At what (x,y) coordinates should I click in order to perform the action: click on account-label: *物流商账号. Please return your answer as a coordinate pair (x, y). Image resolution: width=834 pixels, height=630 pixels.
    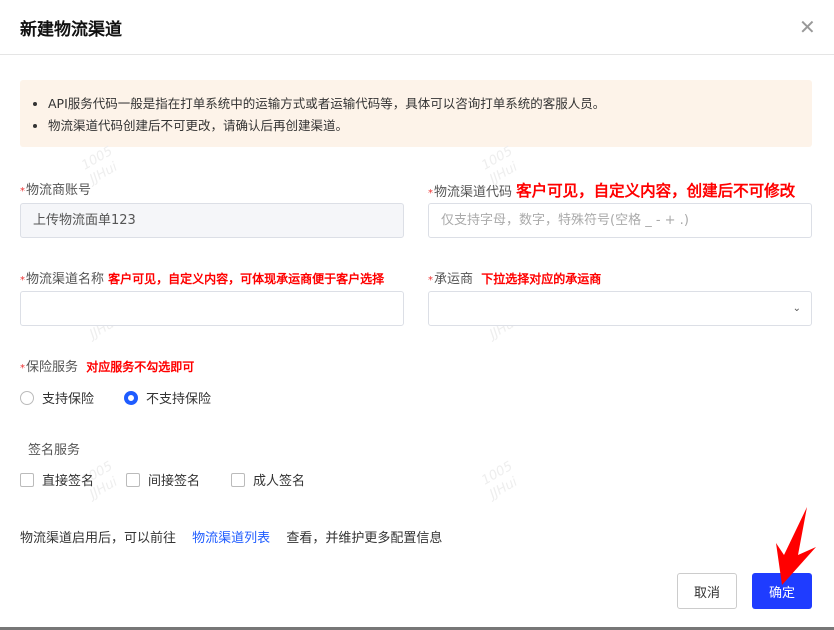
    Looking at the image, I should click on (56, 190).